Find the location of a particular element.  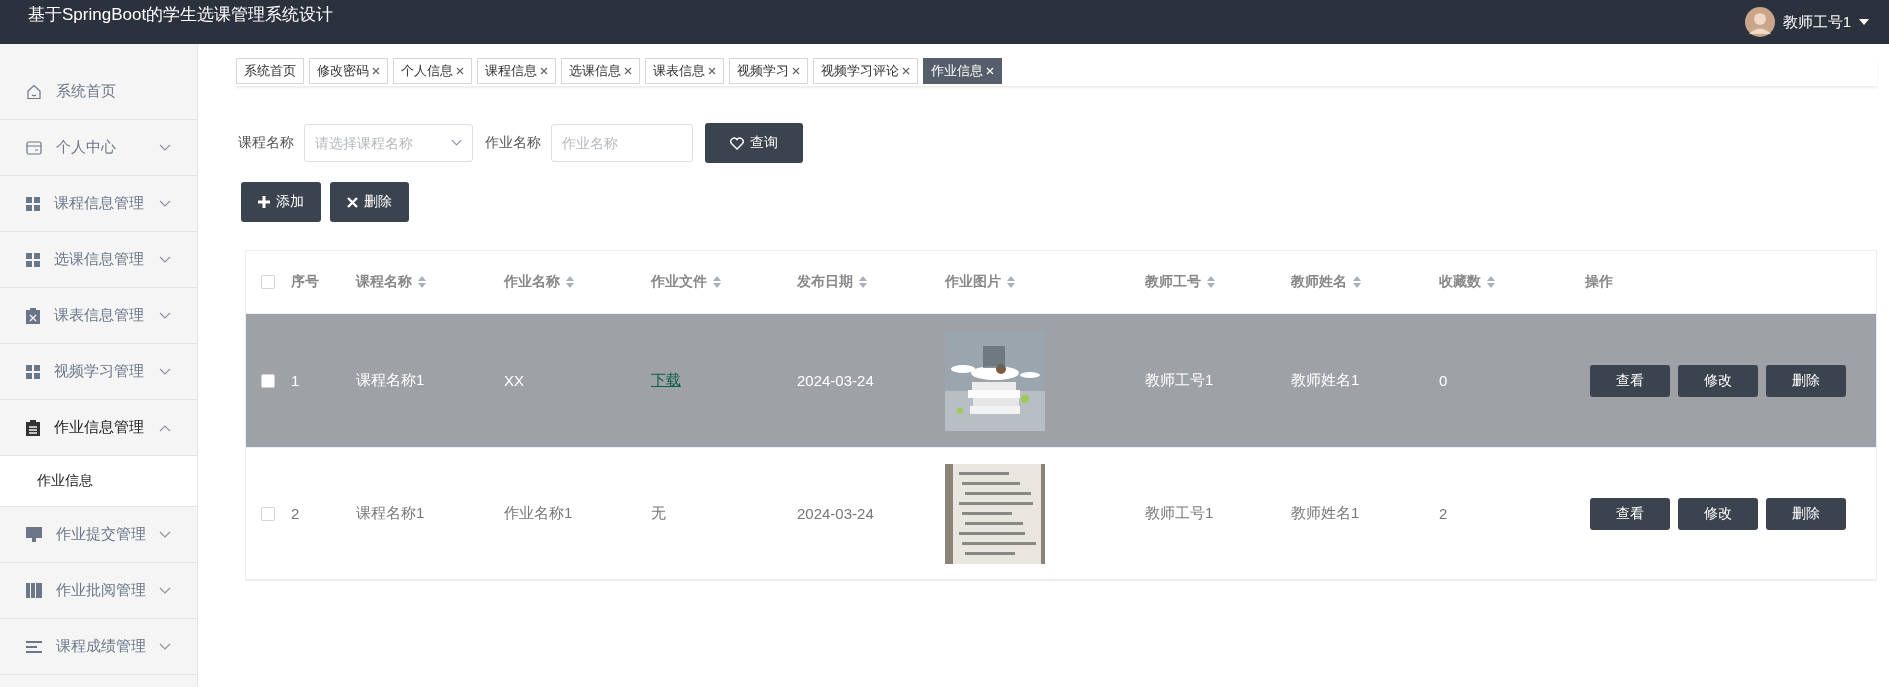

text-input: 作业名称 is located at coordinates (622, 143).